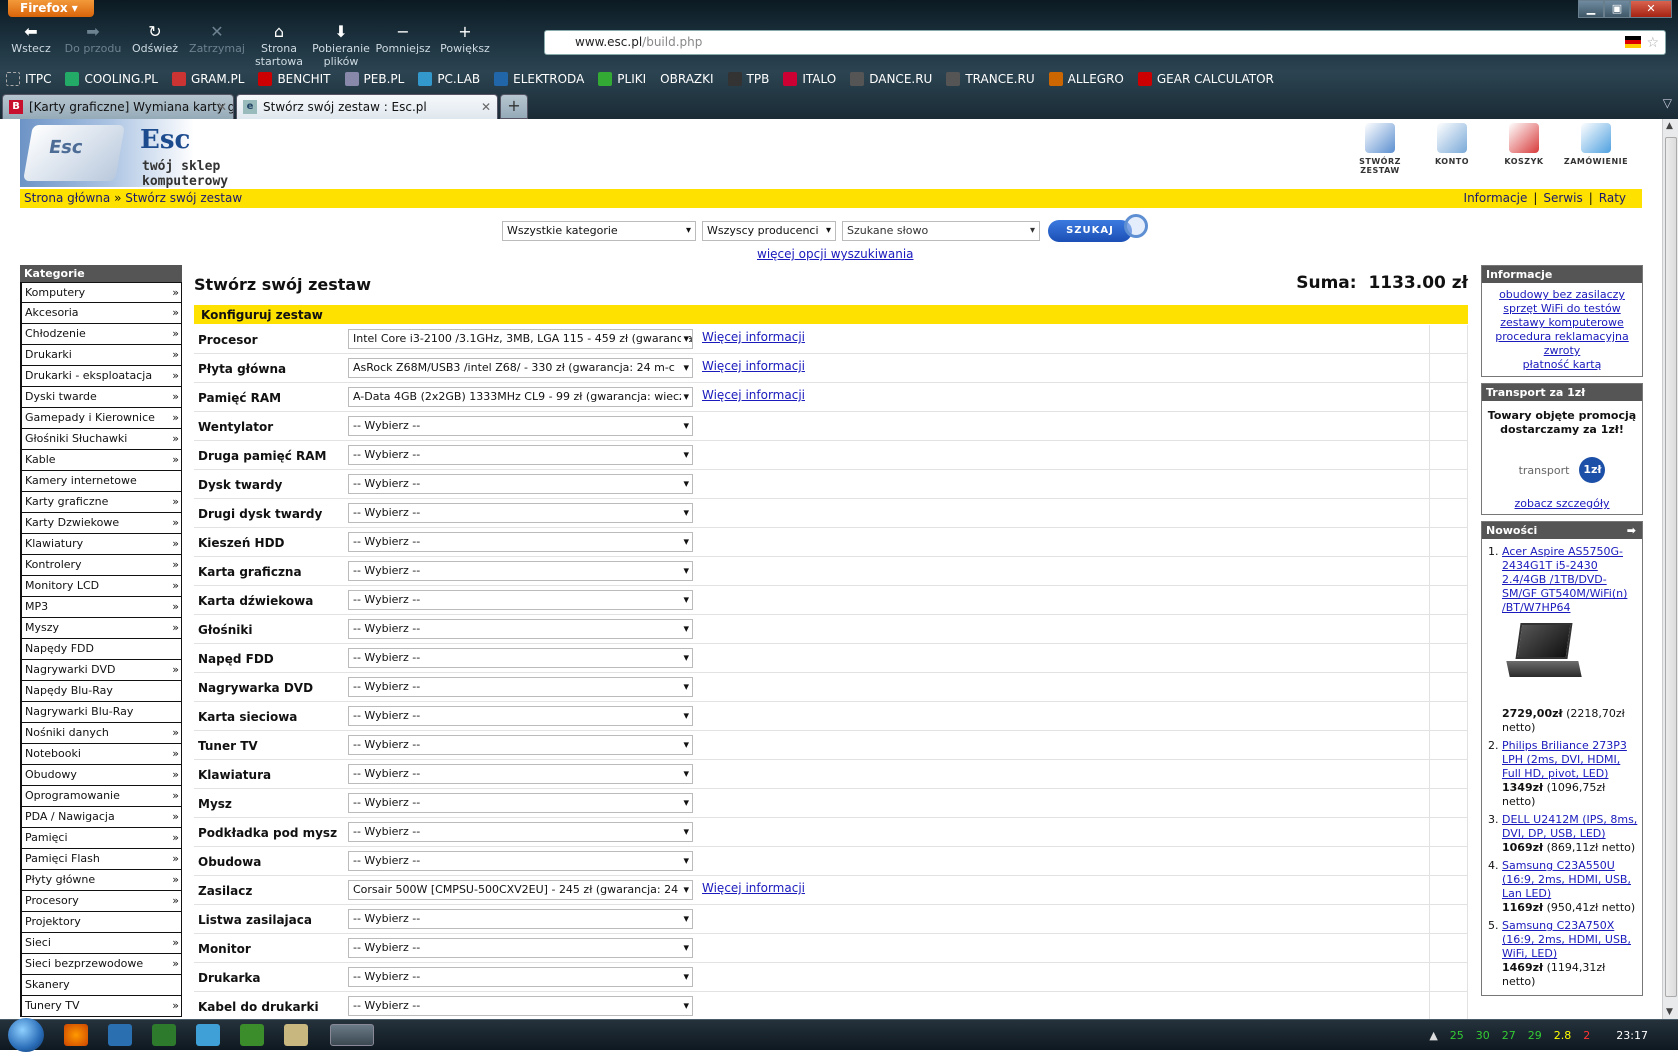 This screenshot has width=1678, height=1052. What do you see at coordinates (93, 42) in the screenshot?
I see `do-przodu-button: ➡ Do przodu` at bounding box center [93, 42].